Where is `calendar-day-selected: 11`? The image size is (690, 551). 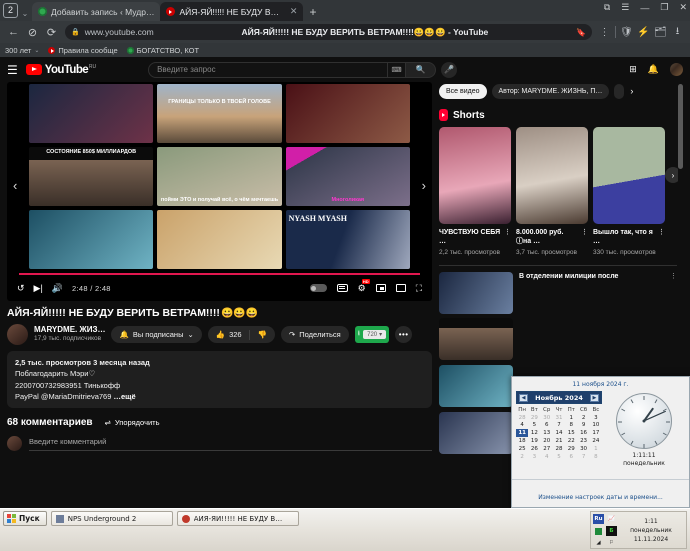
calendar-day-selected: 11 is located at coordinates (522, 433).